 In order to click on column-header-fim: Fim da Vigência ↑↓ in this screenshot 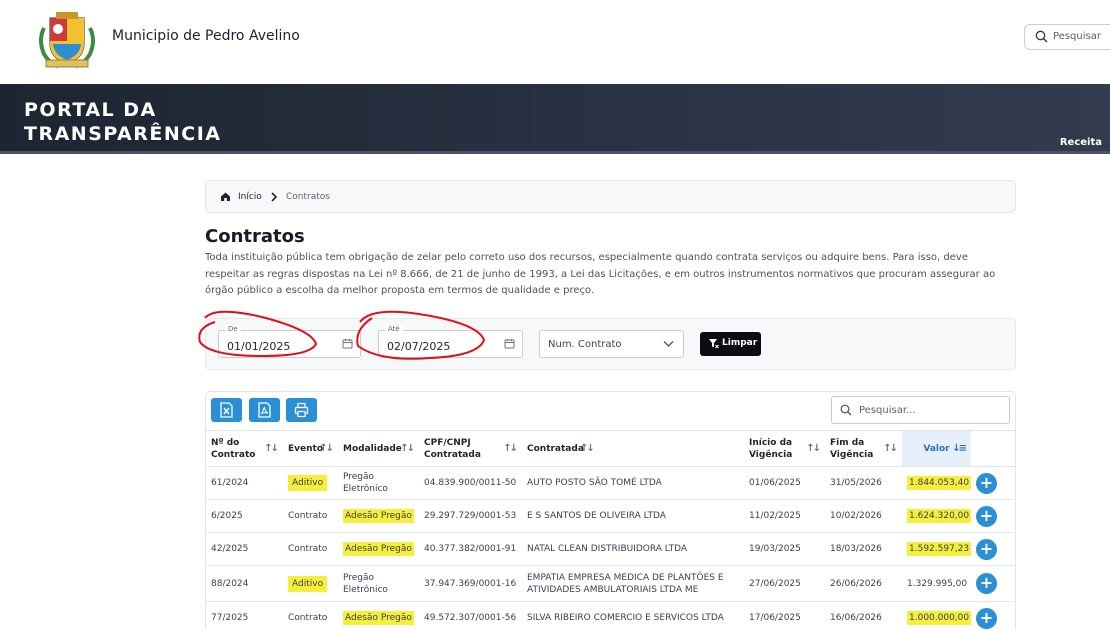, I will do `click(863, 448)`.